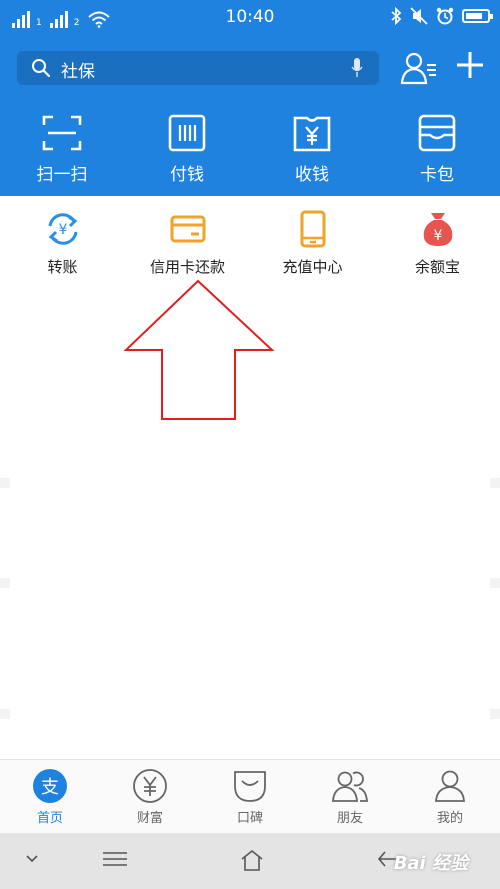 The height and width of the screenshot is (889, 500). I want to click on add-icon, so click(470, 65).